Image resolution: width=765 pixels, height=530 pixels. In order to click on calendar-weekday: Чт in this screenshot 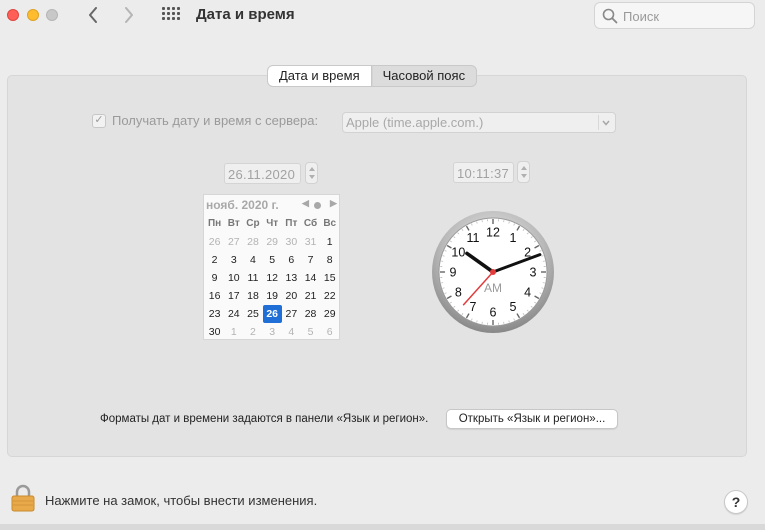, I will do `click(272, 223)`.